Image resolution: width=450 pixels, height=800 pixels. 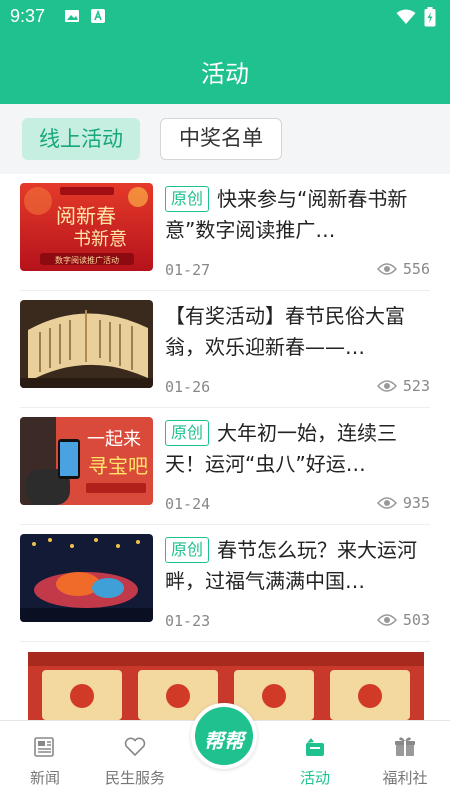 What do you see at coordinates (315, 760) in the screenshot?
I see `nav-item-activities: 活动` at bounding box center [315, 760].